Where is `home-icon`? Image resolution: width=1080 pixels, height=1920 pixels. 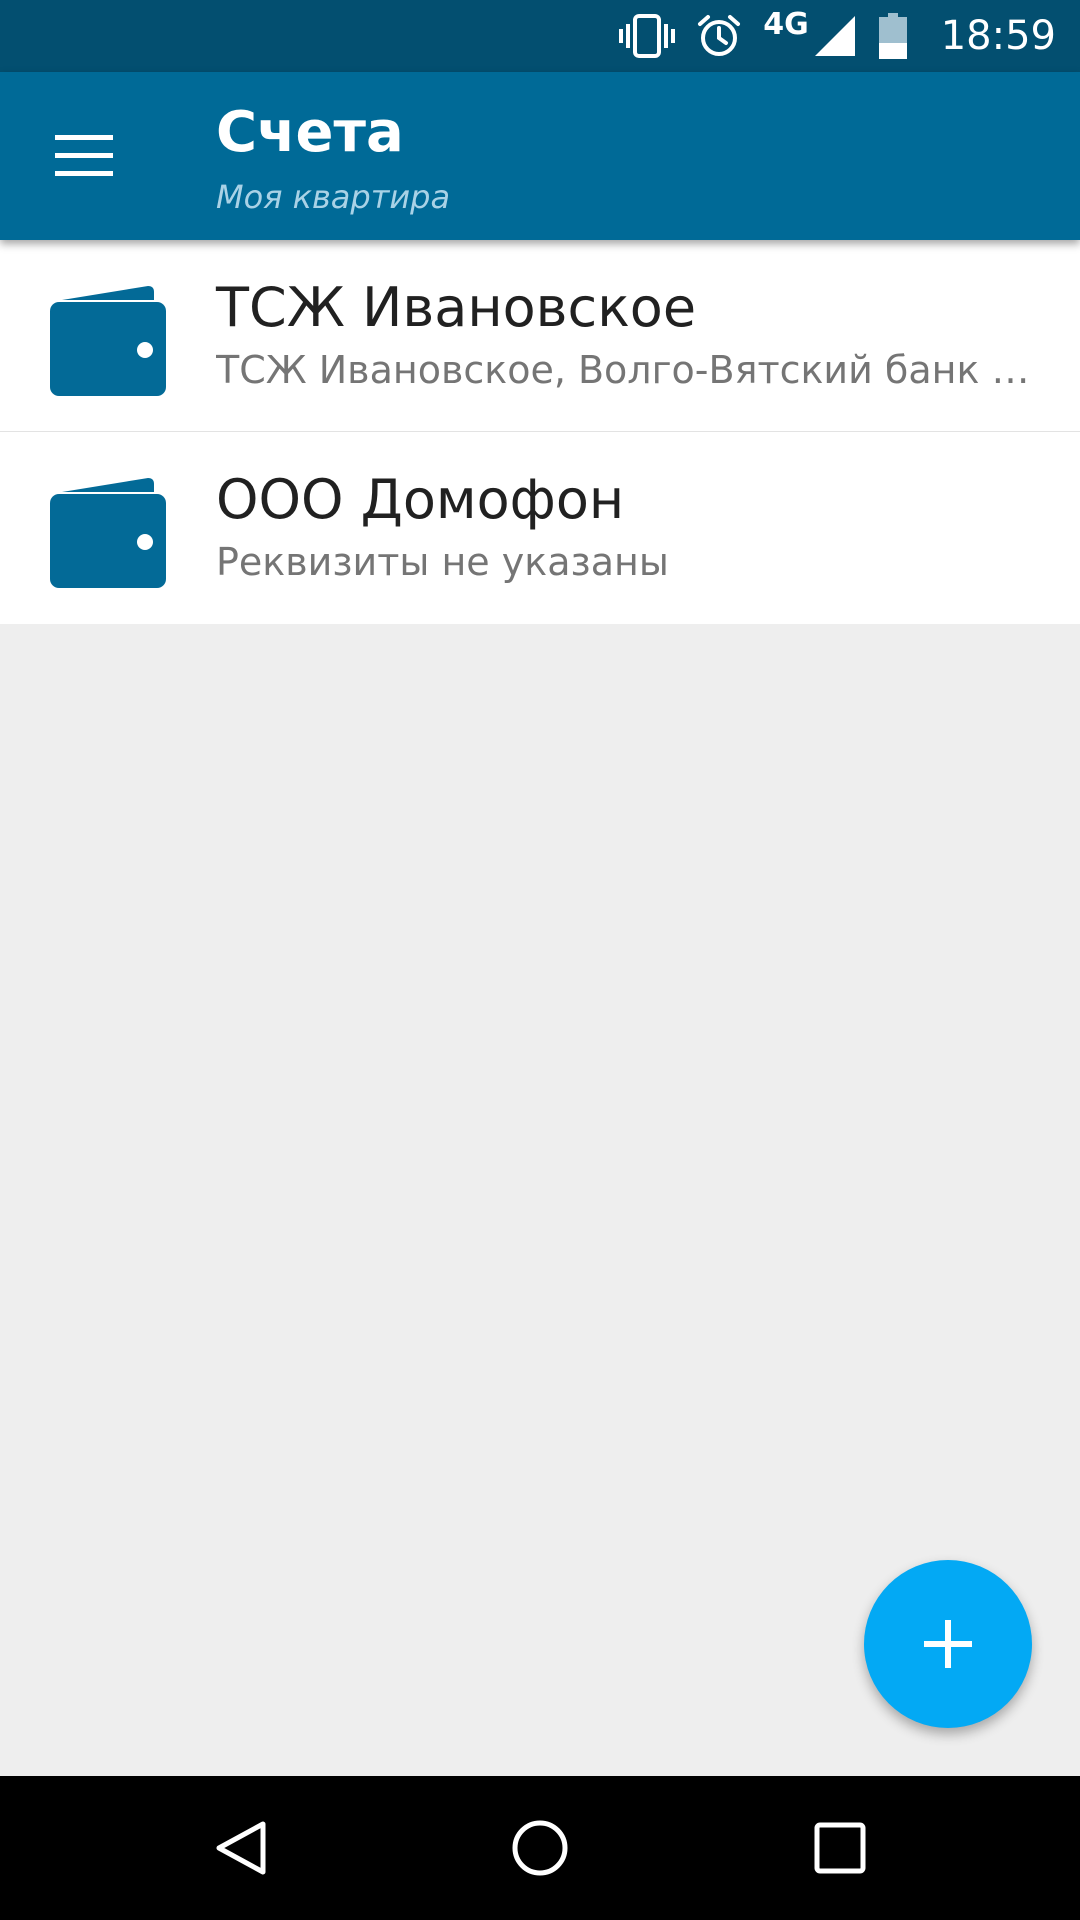 home-icon is located at coordinates (540, 1848).